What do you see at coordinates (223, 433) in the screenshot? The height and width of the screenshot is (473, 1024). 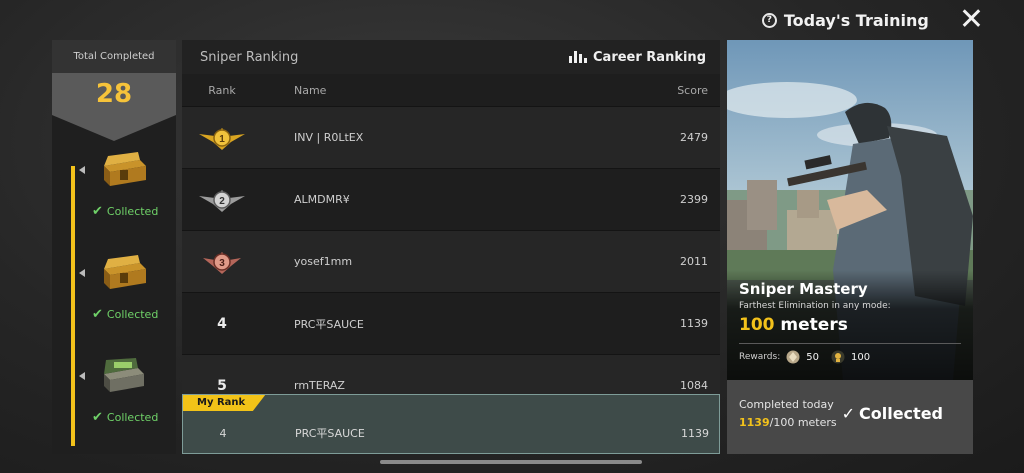 I see `my-rank-number: 4` at bounding box center [223, 433].